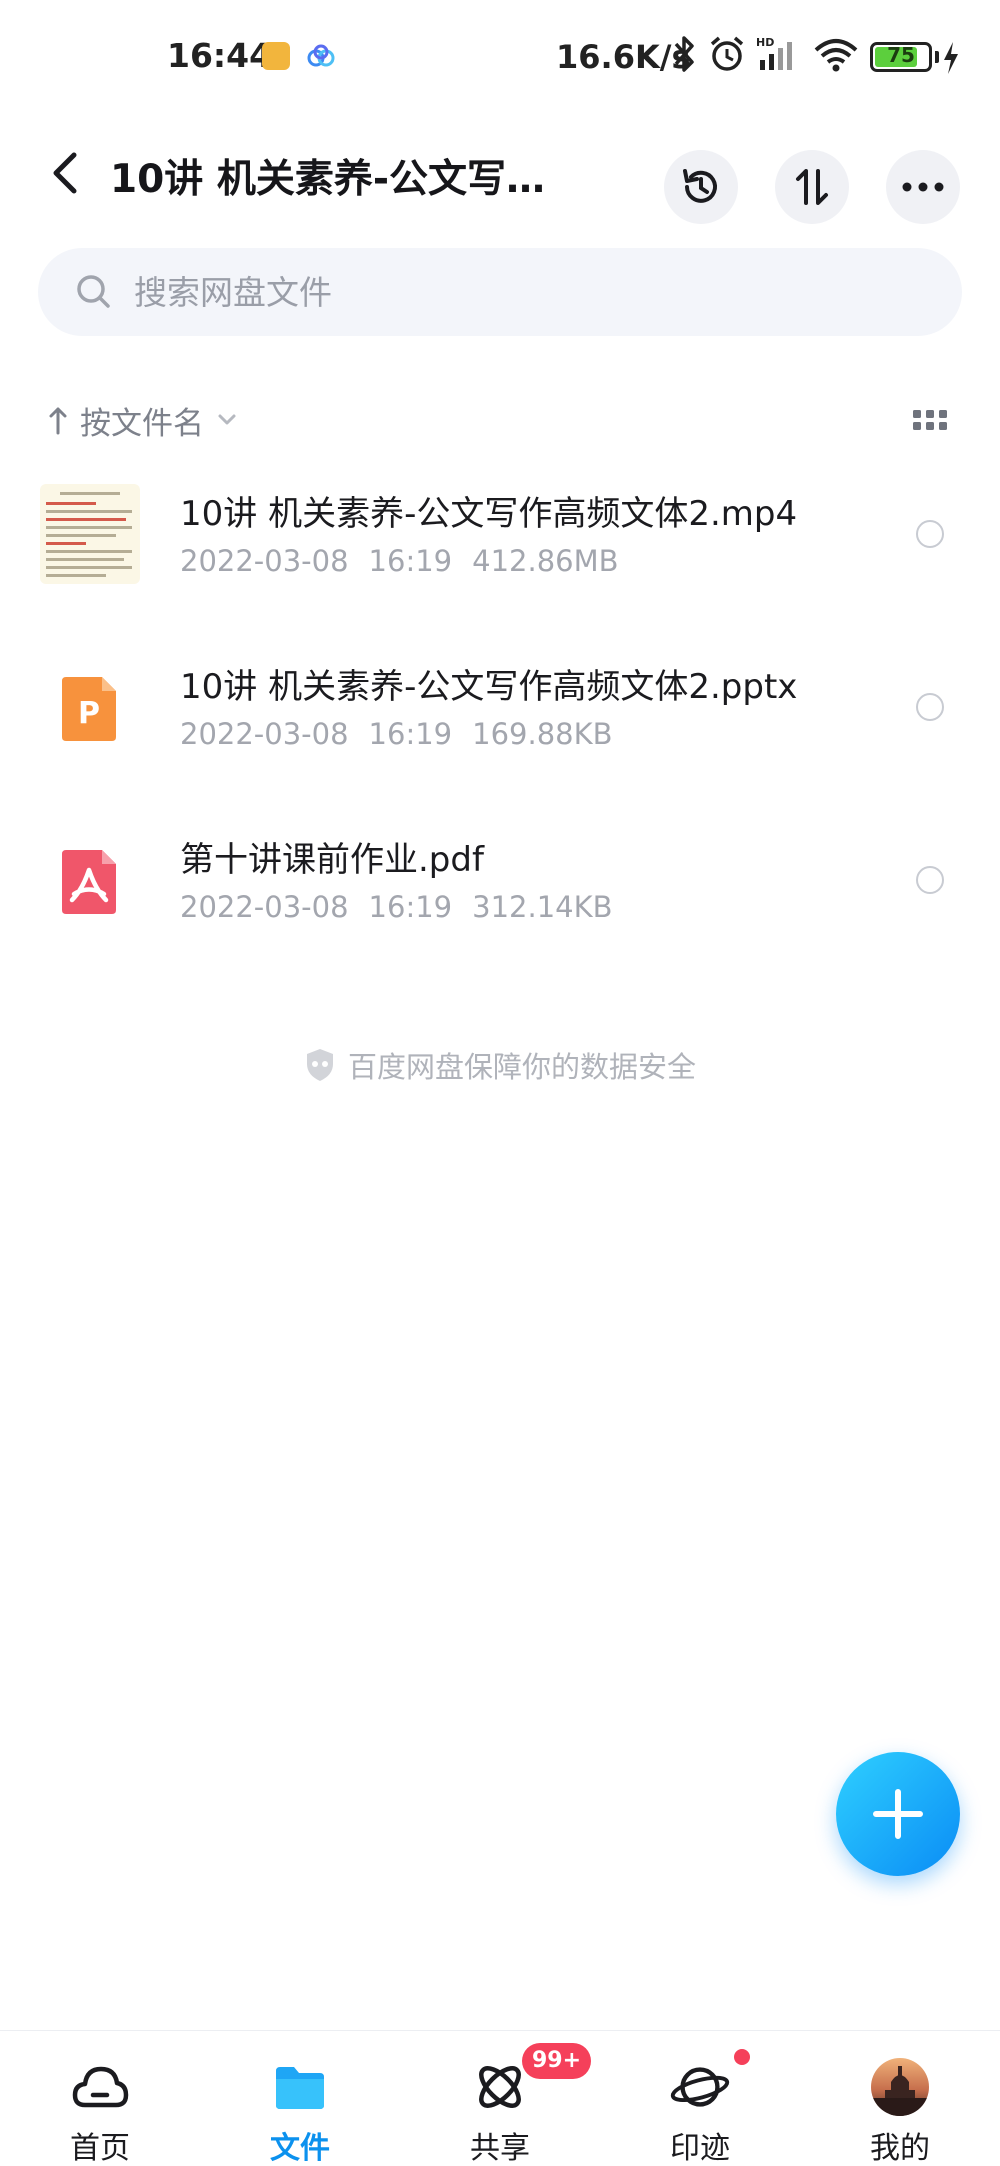 Image resolution: width=1000 pixels, height=2166 pixels. I want to click on grid-view-icon, so click(930, 420).